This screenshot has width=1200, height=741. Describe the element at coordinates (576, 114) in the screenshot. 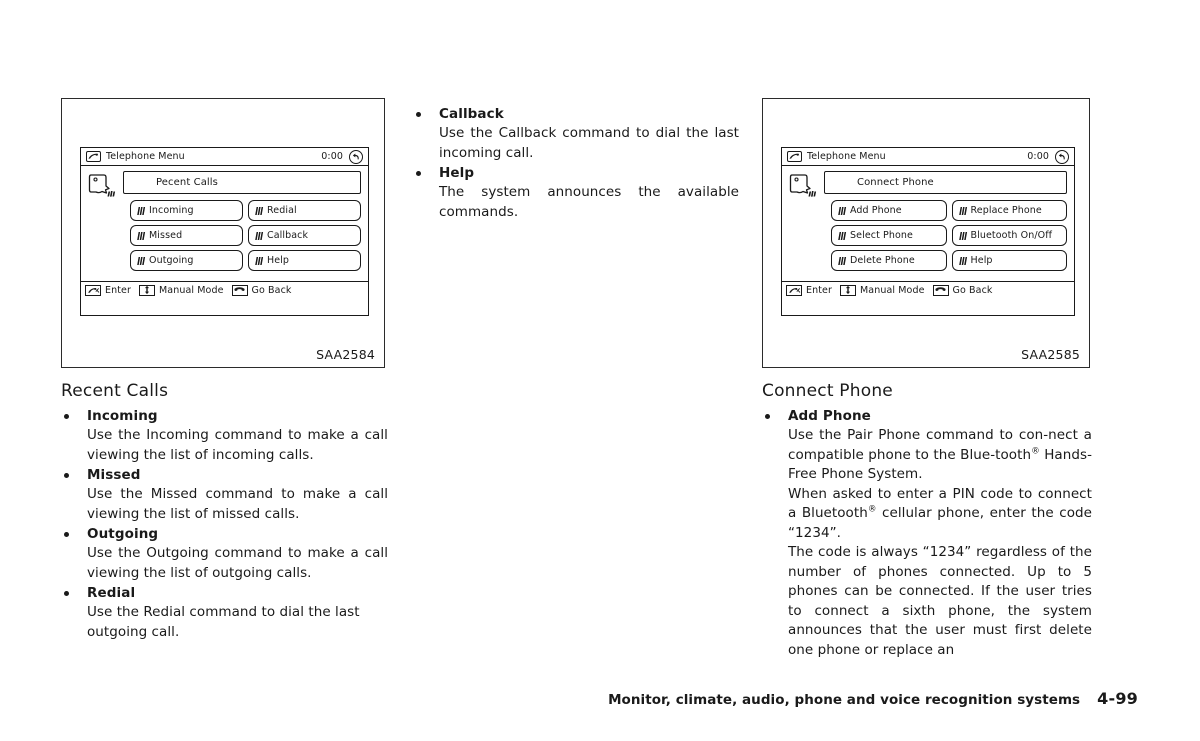

I see `bullet-term: Callback` at that location.